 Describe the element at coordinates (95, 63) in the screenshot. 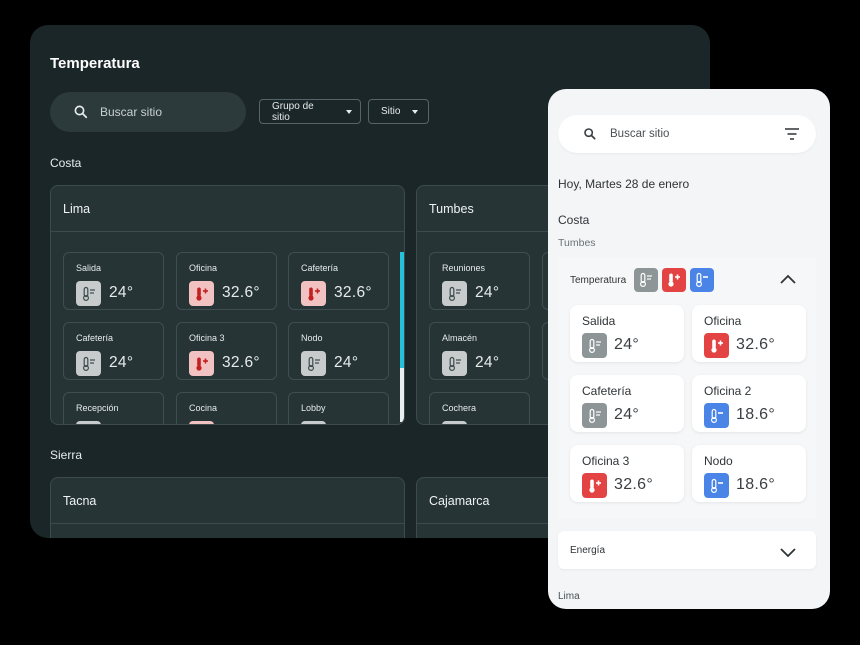

I see `page-title: Temperatura` at that location.